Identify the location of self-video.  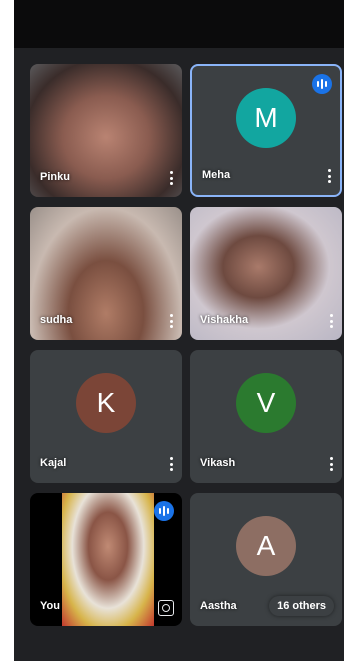
(108, 559).